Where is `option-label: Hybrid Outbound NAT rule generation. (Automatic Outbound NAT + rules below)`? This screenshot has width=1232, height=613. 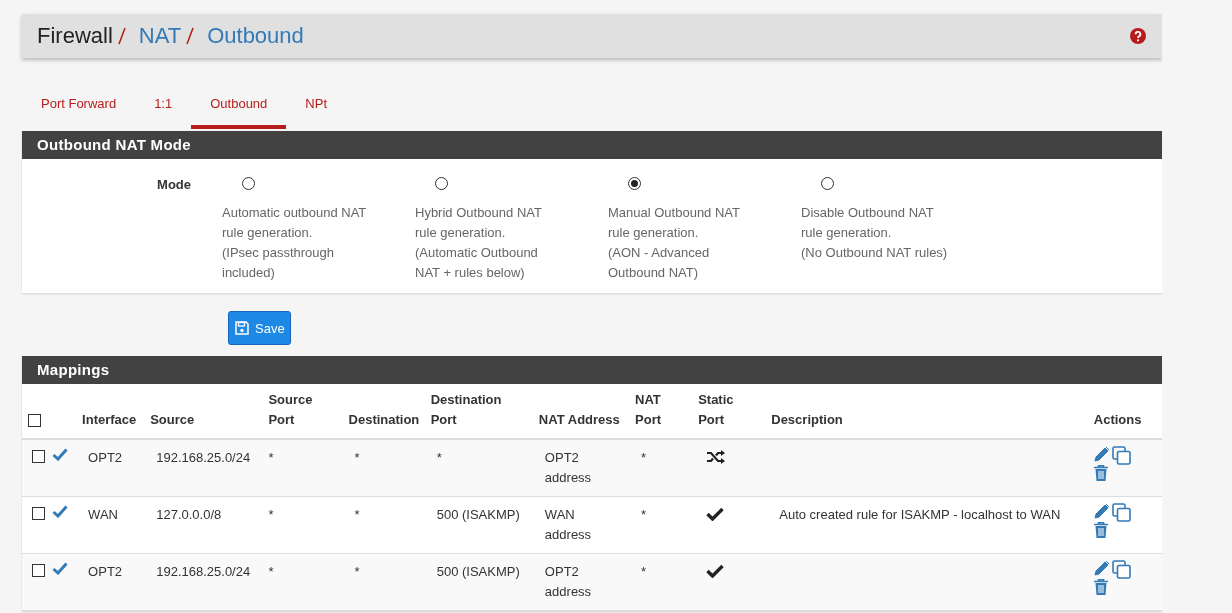 option-label: Hybrid Outbound NAT rule generation. (Automatic Outbound NAT + rules below) is located at coordinates (478, 243).